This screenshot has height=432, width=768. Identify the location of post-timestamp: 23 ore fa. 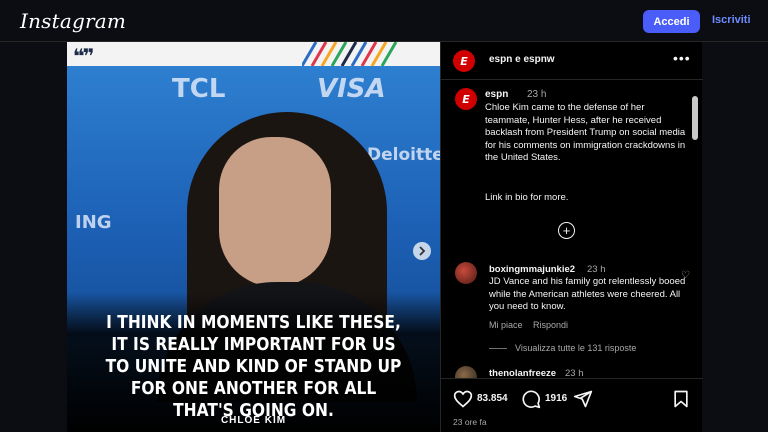
(470, 422).